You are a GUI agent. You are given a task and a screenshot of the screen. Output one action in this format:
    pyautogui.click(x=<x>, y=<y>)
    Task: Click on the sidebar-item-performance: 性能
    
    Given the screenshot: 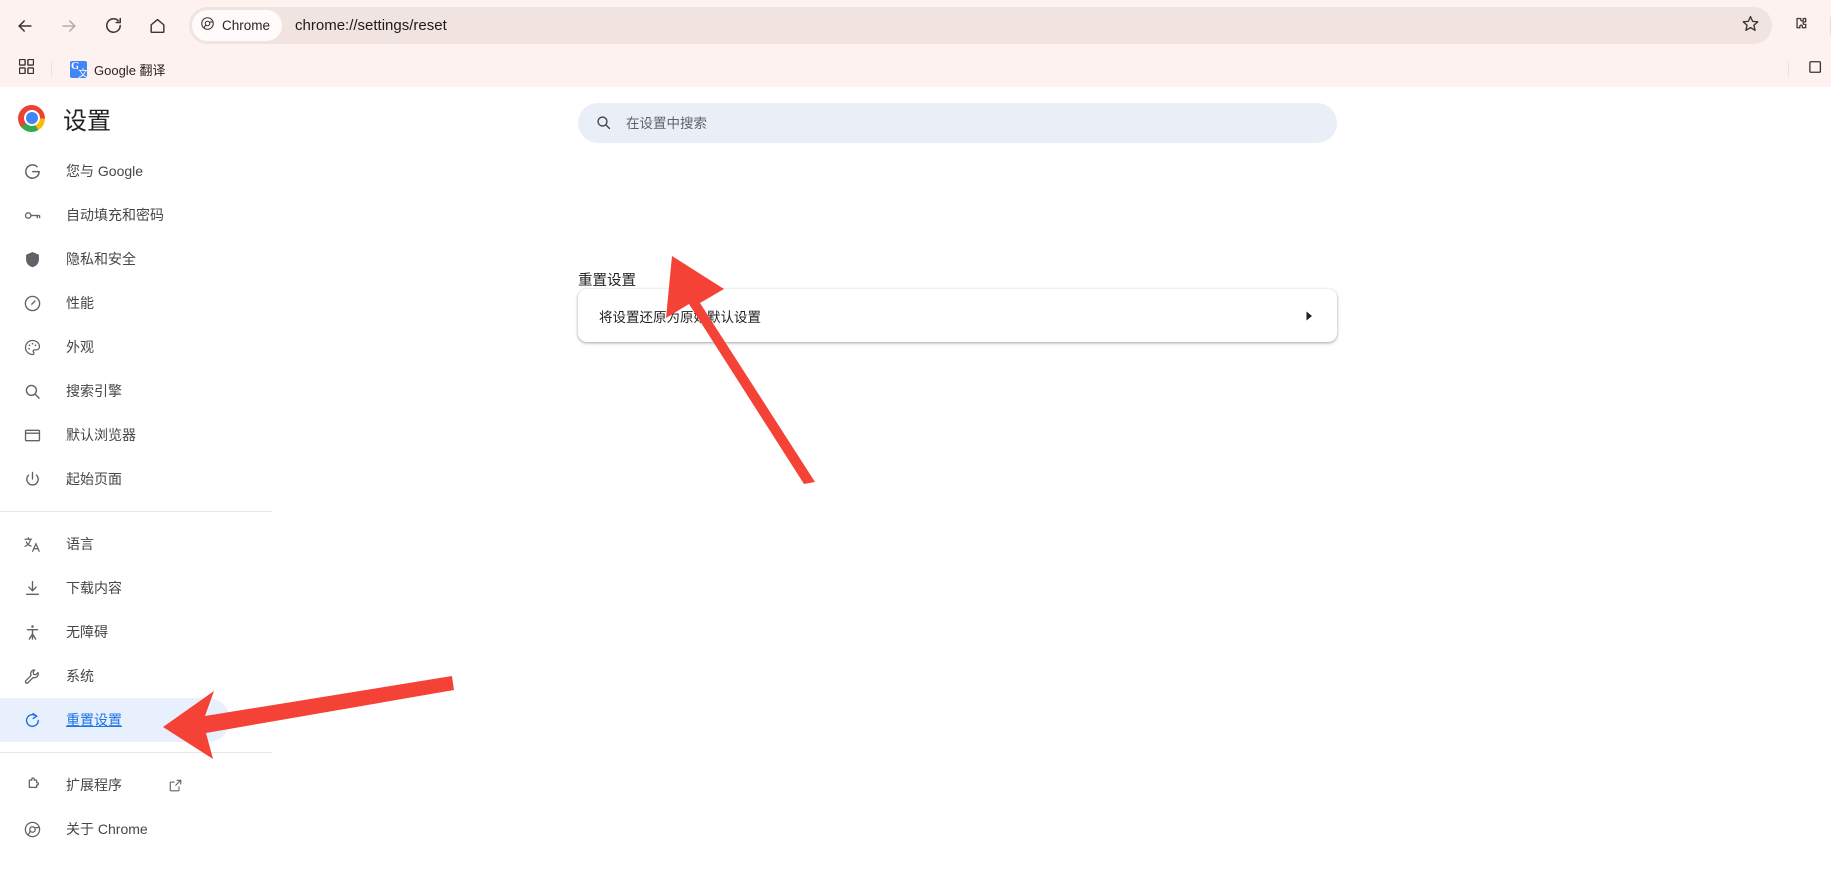 What is the action you would take?
    pyautogui.click(x=115, y=303)
    